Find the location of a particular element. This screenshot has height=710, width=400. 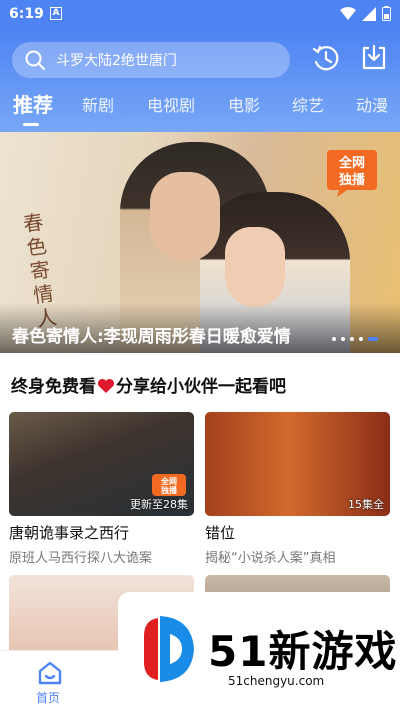

video-card: 全网 独播 更新至28集 唐朝诡事录之西行 原班人马西行探八大诡案 is located at coordinates (101, 489).